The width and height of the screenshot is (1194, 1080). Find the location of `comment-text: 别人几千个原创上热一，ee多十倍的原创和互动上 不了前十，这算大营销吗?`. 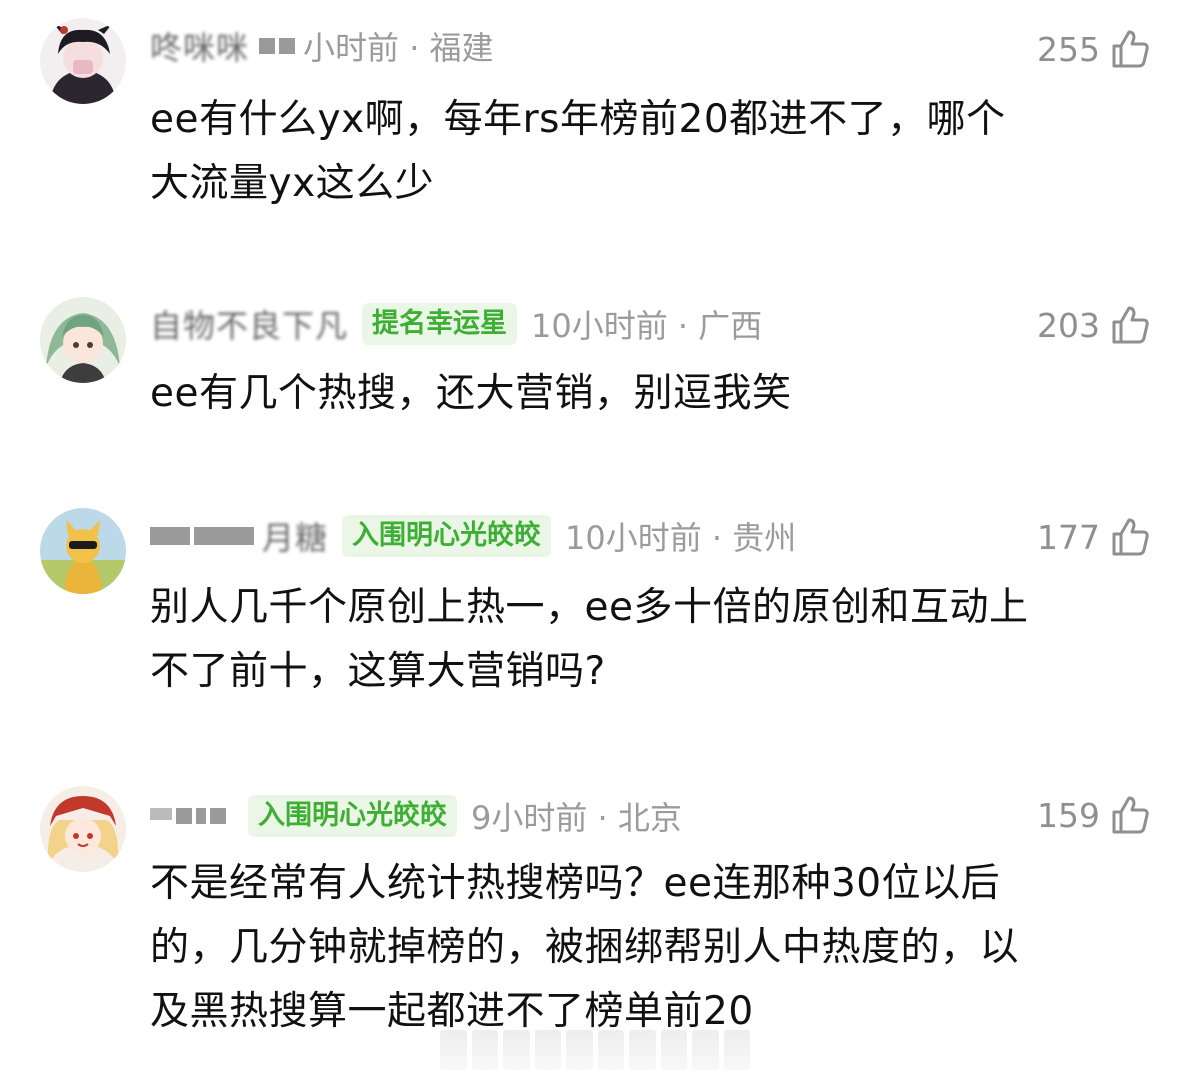

comment-text: 别人几千个原创上热一，ee多十倍的原创和互动上 不了前十，这算大营销吗? is located at coordinates (589, 639).